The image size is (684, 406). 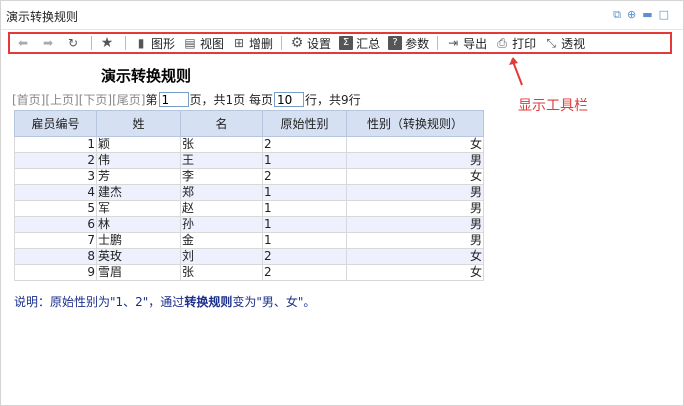 I want to click on back-button: ⬅, so click(x=24, y=43).